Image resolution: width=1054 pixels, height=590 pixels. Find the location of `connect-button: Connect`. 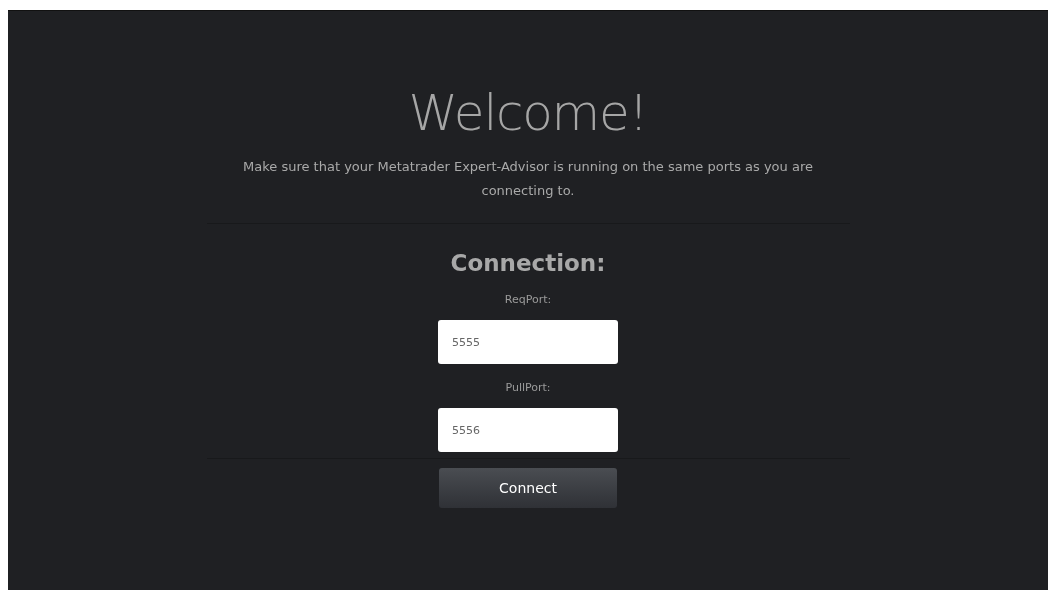

connect-button: Connect is located at coordinates (528, 488).